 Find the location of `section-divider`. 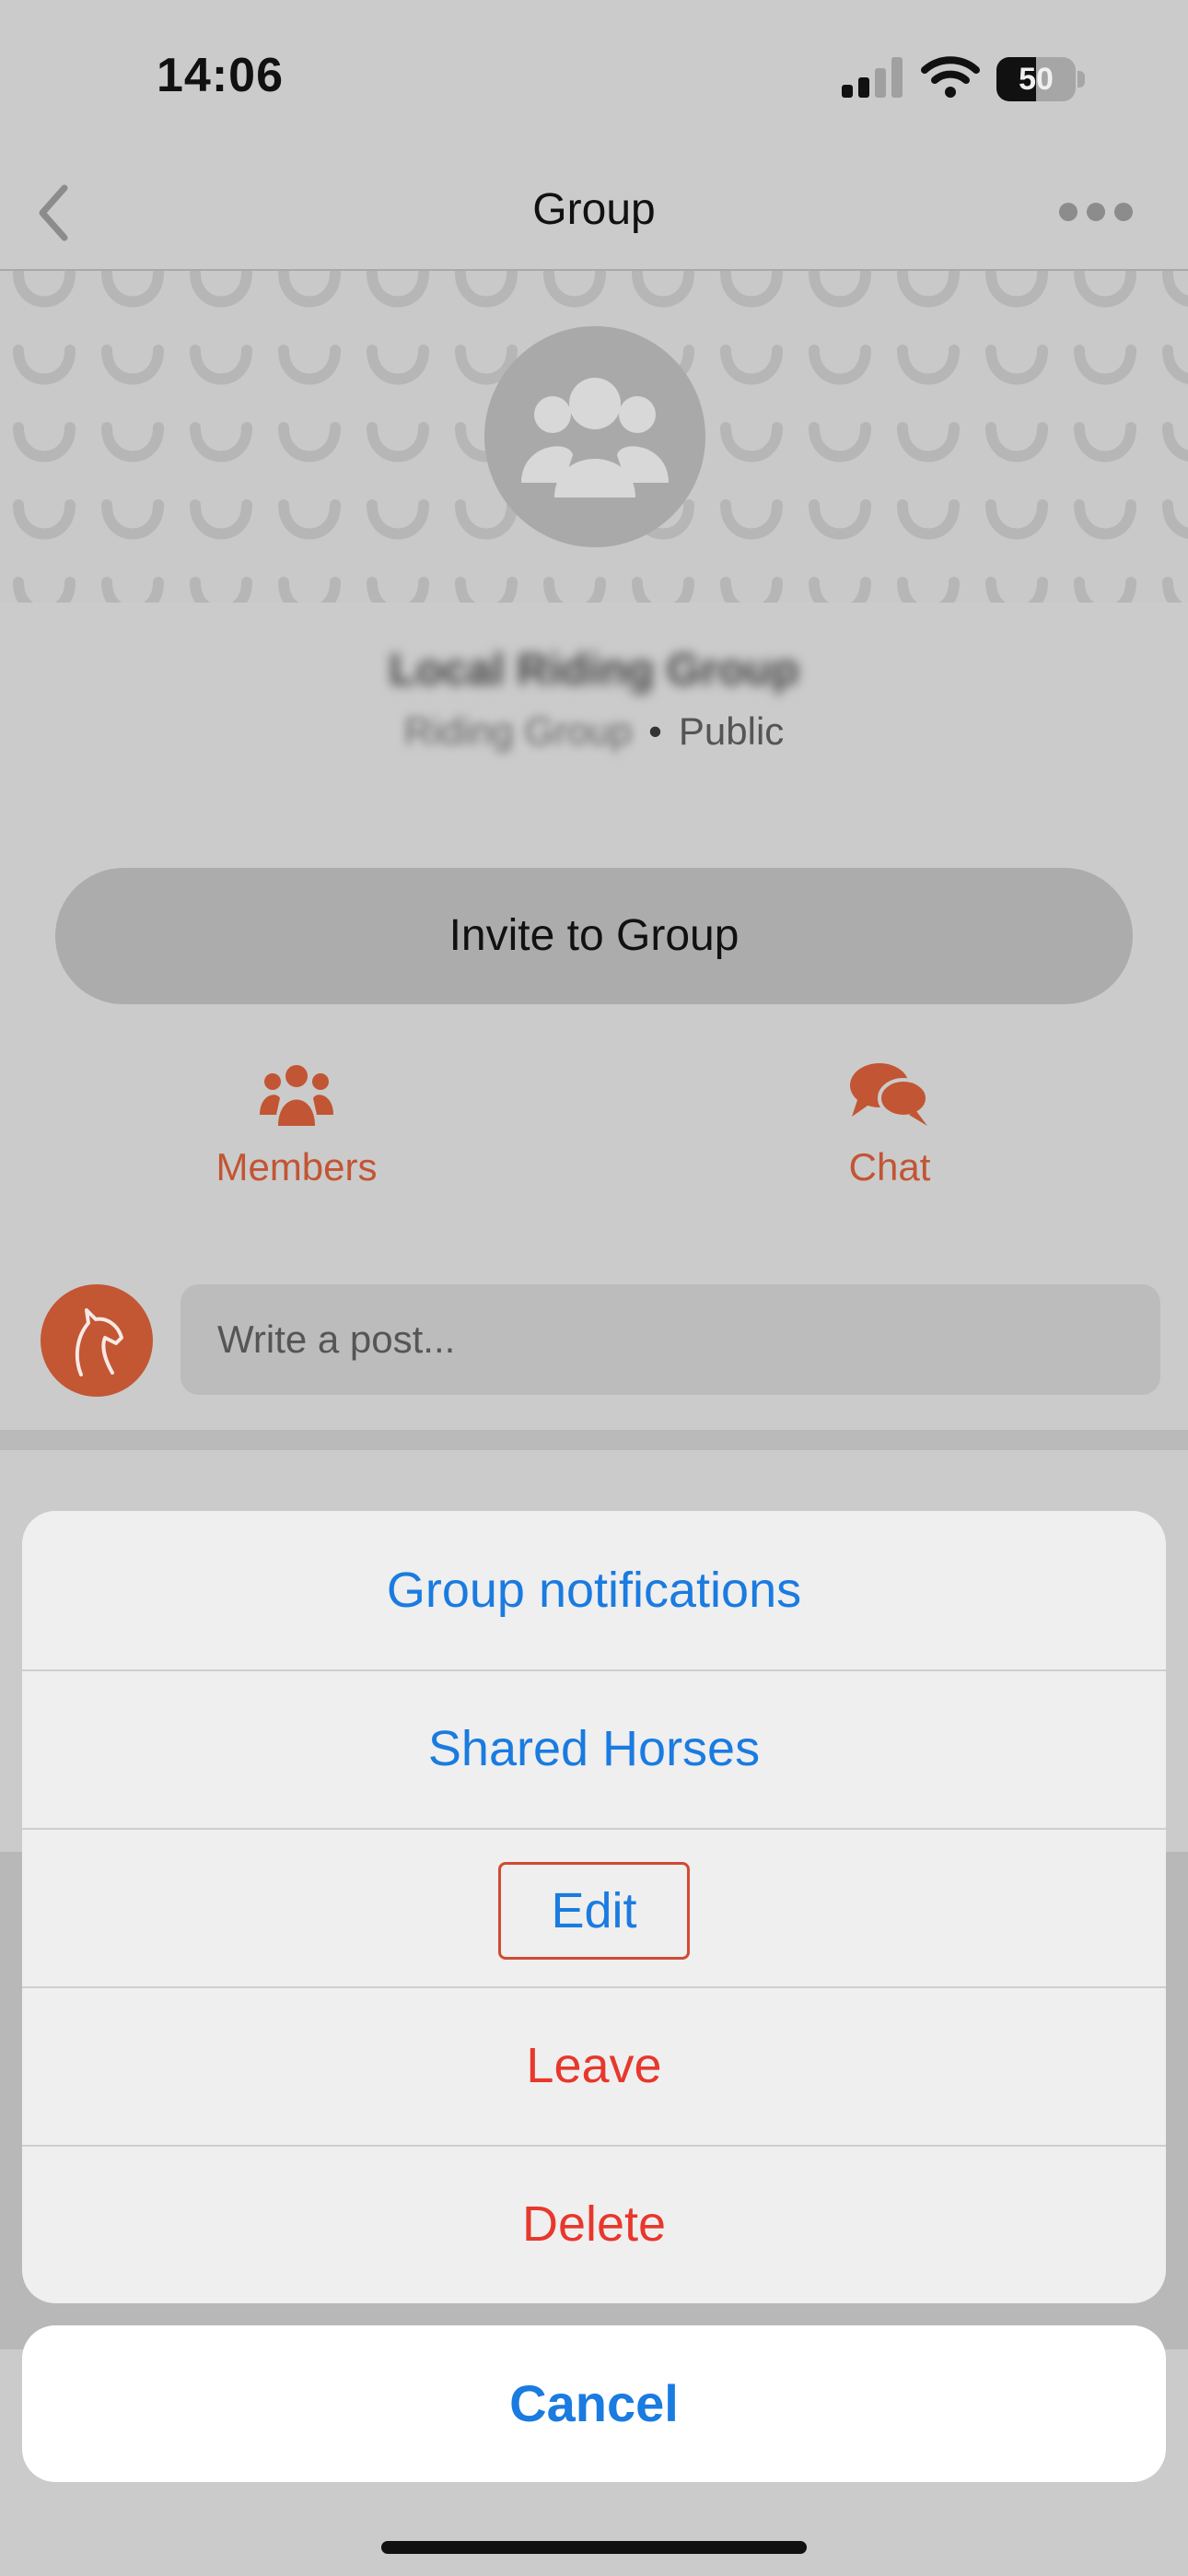

section-divider is located at coordinates (594, 1440).